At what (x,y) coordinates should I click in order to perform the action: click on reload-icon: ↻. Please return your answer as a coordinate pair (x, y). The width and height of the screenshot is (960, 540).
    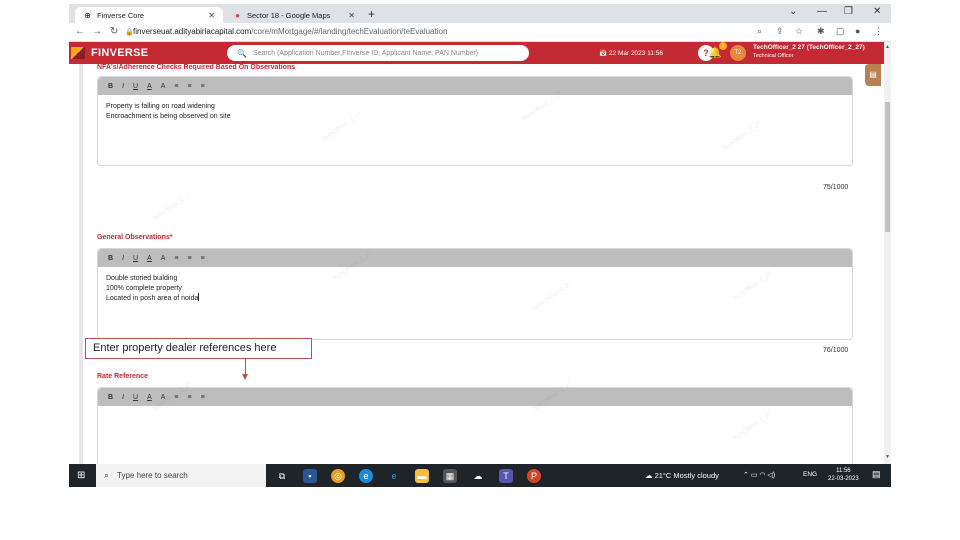
    Looking at the image, I should click on (114, 31).